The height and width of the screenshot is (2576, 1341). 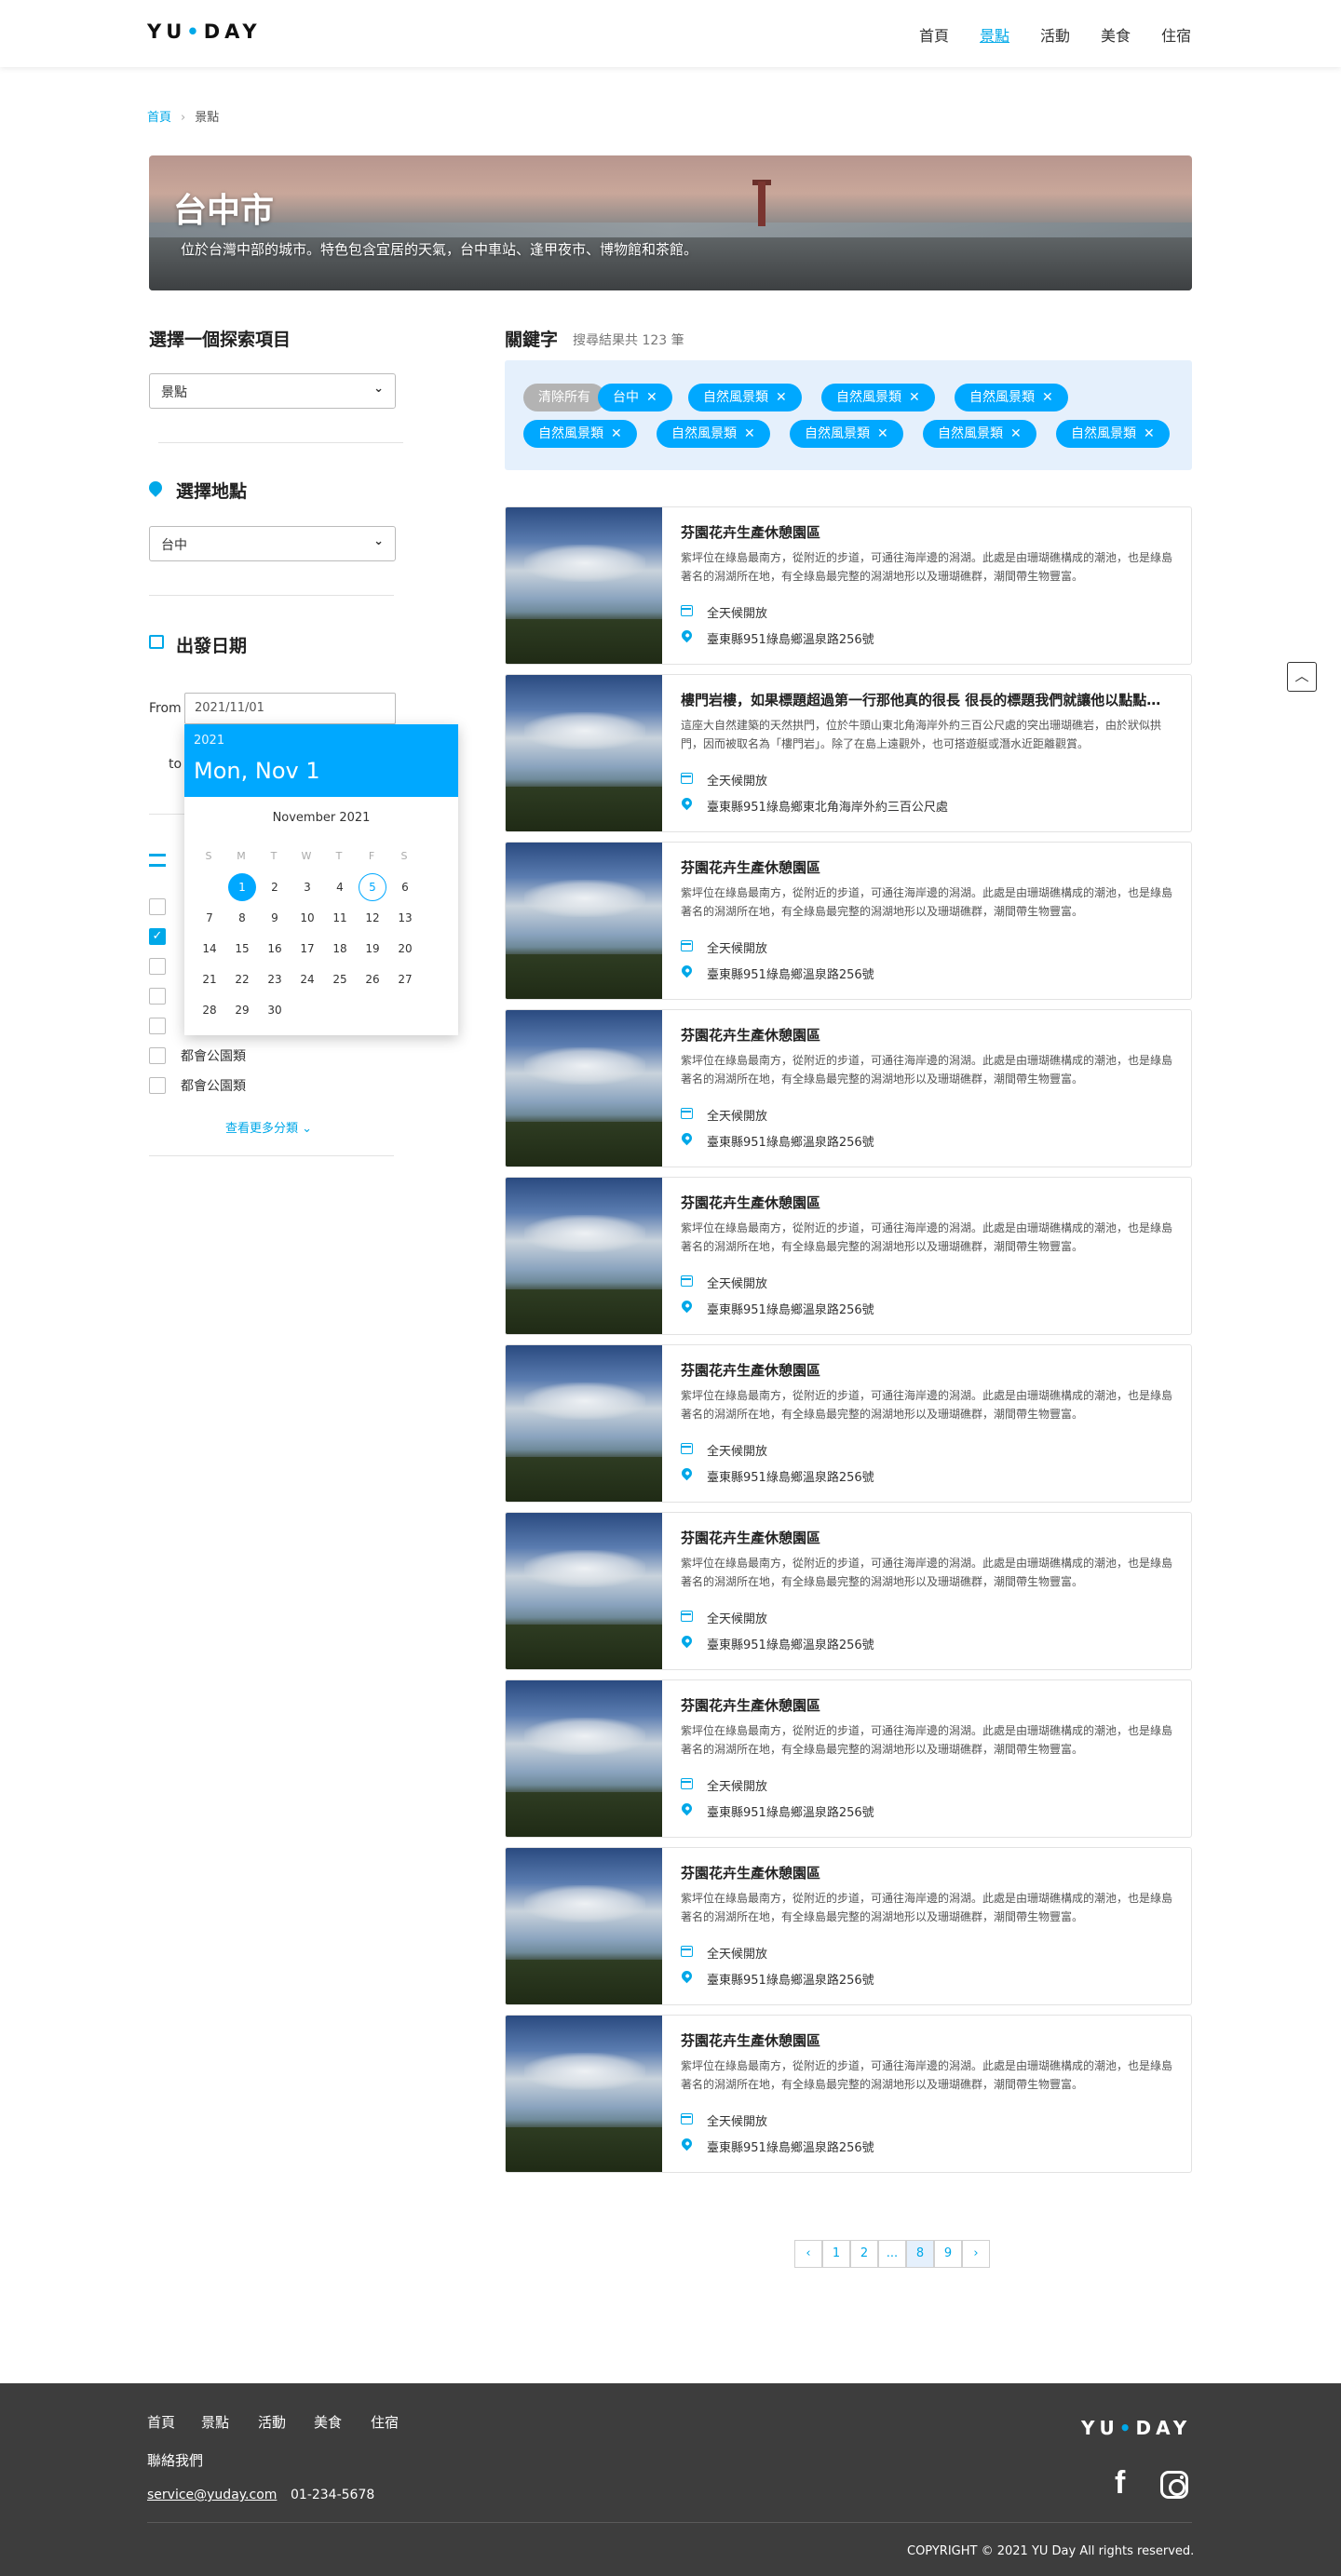 What do you see at coordinates (372, 887) in the screenshot?
I see `calendar-day: 5` at bounding box center [372, 887].